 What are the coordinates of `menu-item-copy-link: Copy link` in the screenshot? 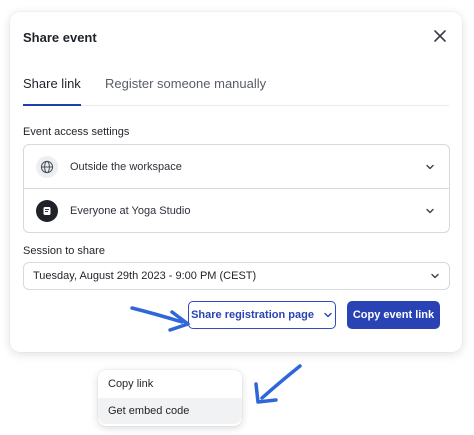 It's located at (170, 384).